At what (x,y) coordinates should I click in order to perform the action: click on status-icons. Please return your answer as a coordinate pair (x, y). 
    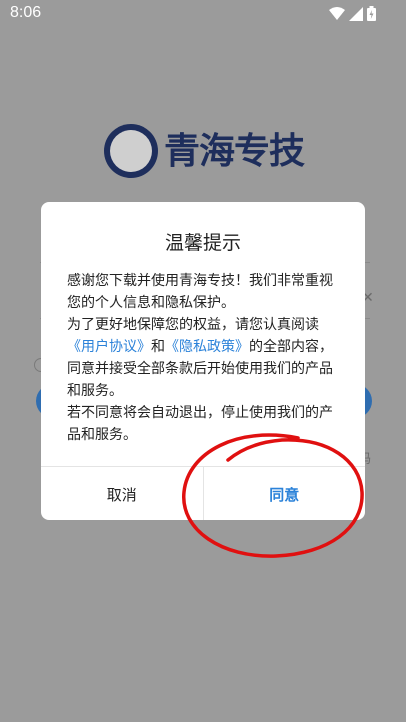
    Looking at the image, I should click on (352, 13).